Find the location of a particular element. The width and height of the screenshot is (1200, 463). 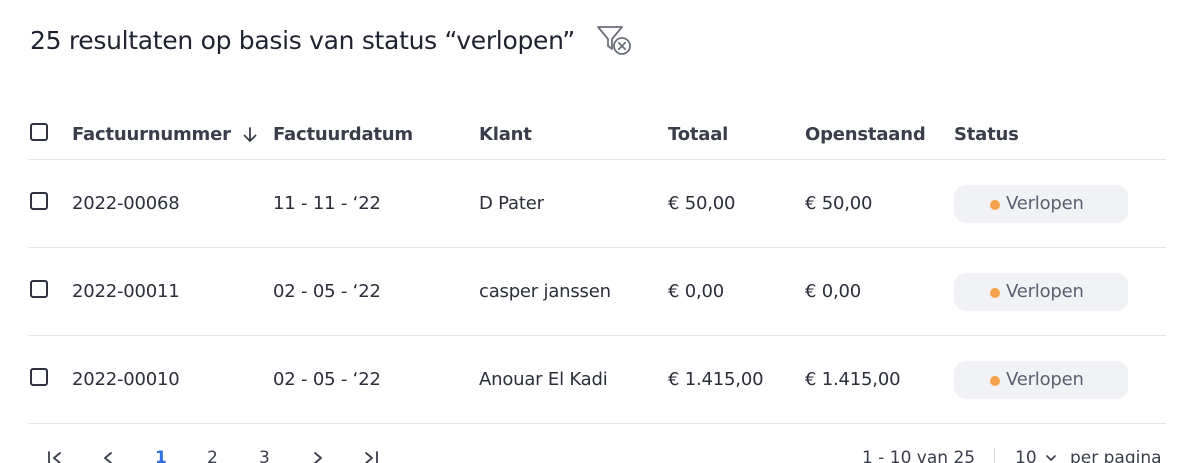

invoice-number: 2022-00010 is located at coordinates (126, 379).